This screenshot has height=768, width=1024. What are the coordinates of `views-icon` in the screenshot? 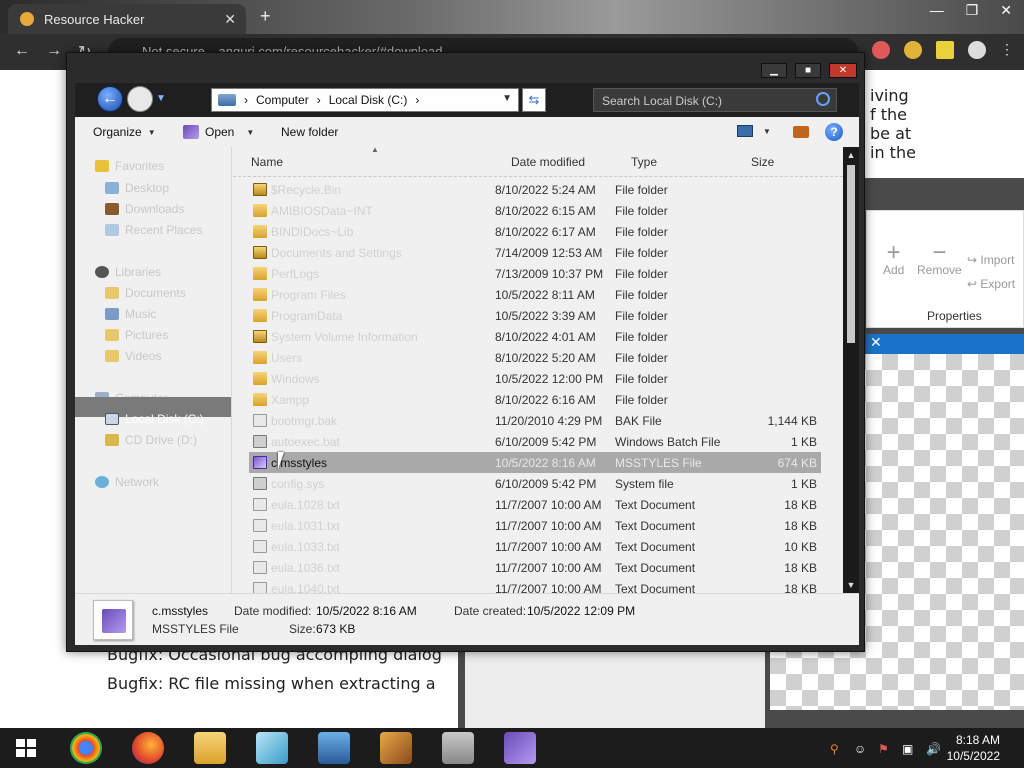 It's located at (745, 131).